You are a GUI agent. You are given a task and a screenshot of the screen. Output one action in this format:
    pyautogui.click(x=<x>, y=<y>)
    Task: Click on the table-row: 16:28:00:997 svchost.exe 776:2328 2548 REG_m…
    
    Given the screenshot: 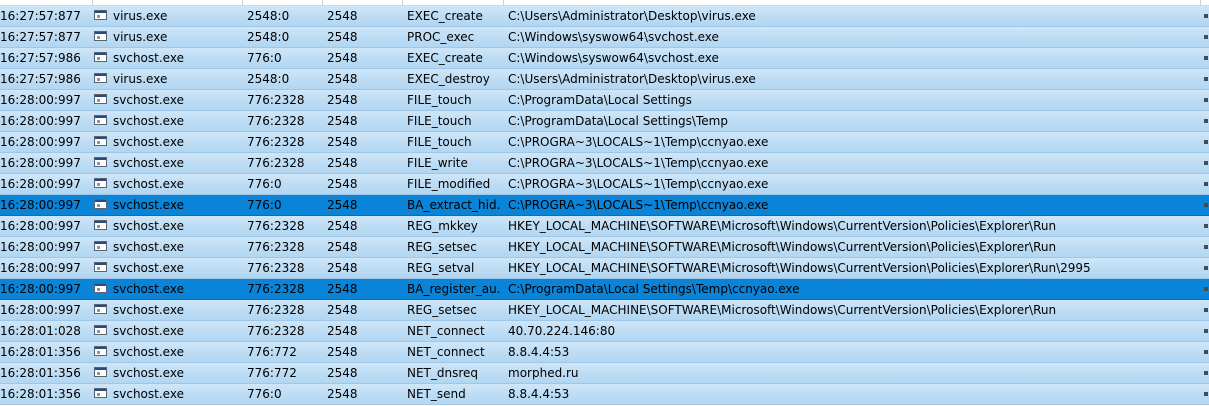 What is the action you would take?
    pyautogui.click(x=604, y=226)
    